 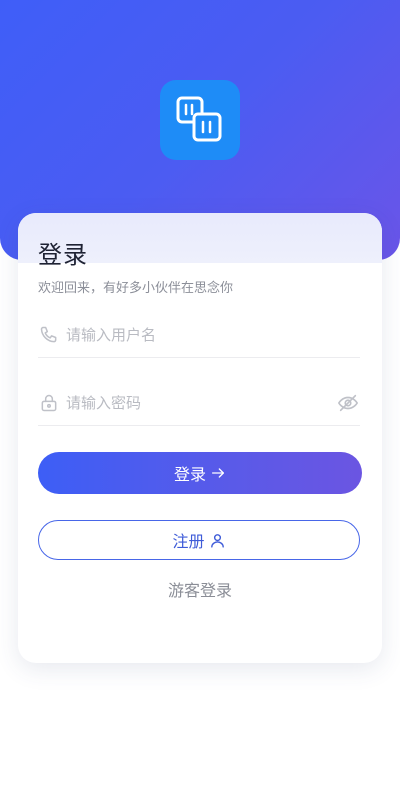 I want to click on app-logo-icon, so click(x=199, y=119).